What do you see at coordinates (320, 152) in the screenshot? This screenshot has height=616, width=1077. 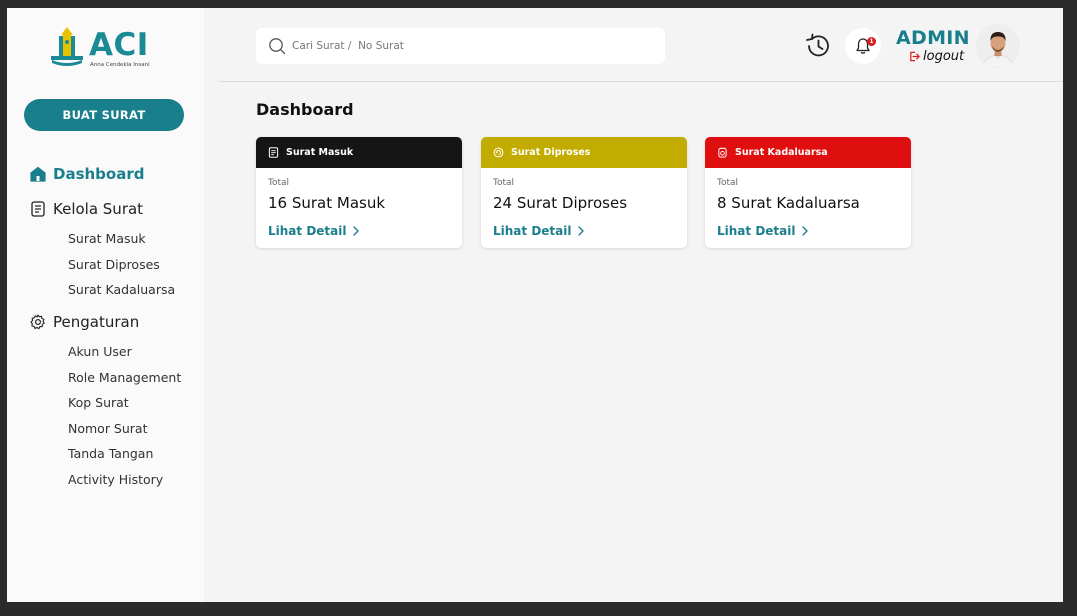 I see `card-title: Surat Masuk` at bounding box center [320, 152].